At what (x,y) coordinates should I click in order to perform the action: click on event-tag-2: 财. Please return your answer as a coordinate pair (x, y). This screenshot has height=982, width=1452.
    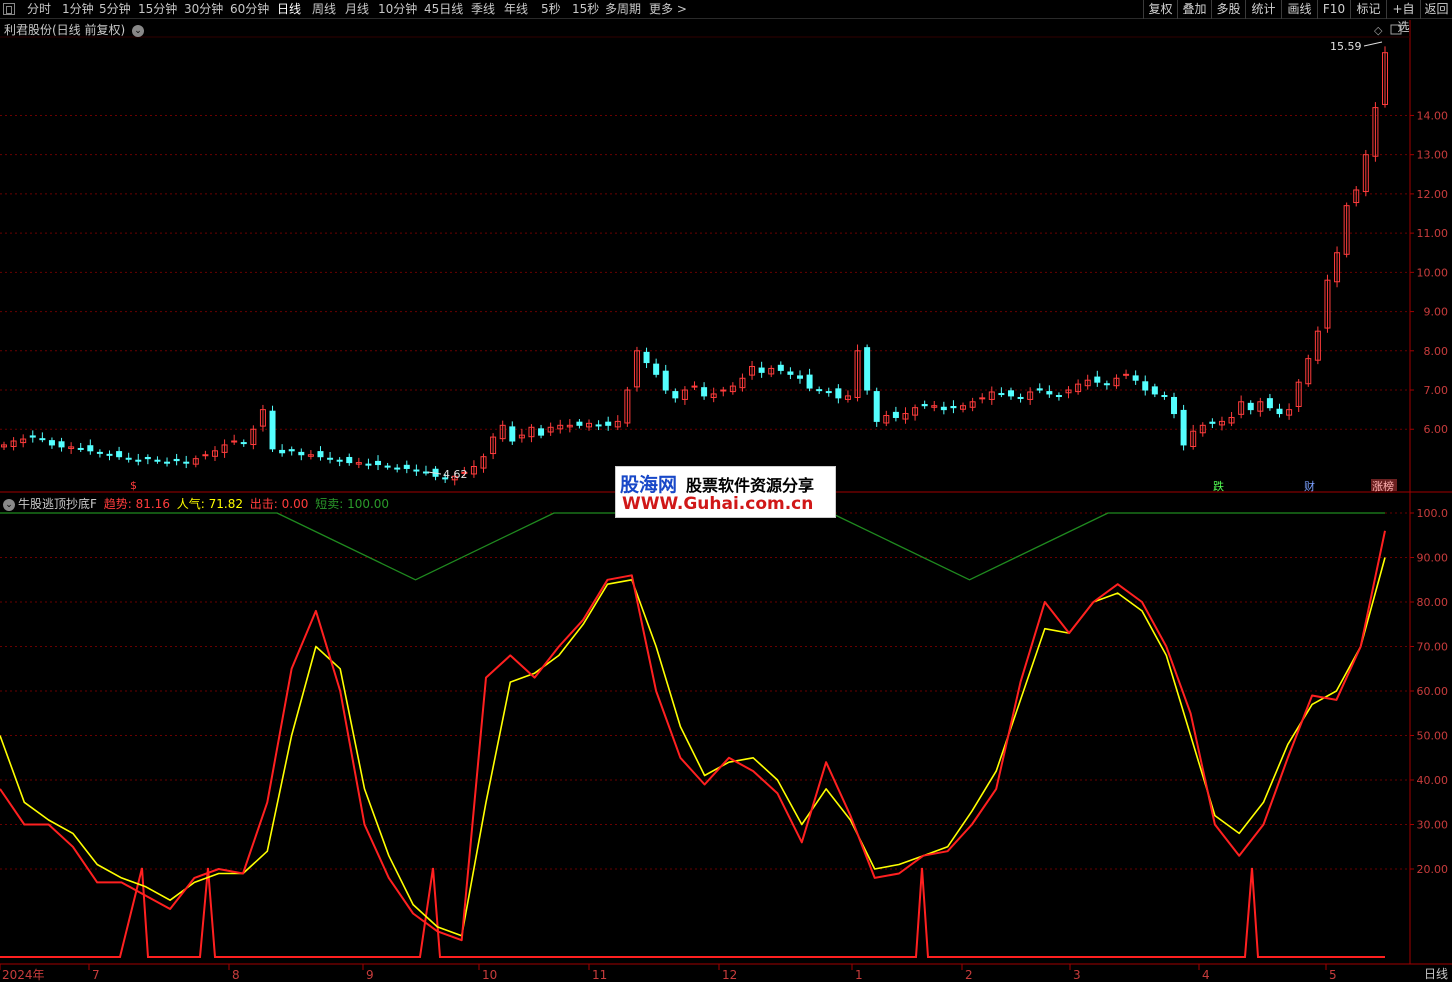
    Looking at the image, I should click on (1309, 486).